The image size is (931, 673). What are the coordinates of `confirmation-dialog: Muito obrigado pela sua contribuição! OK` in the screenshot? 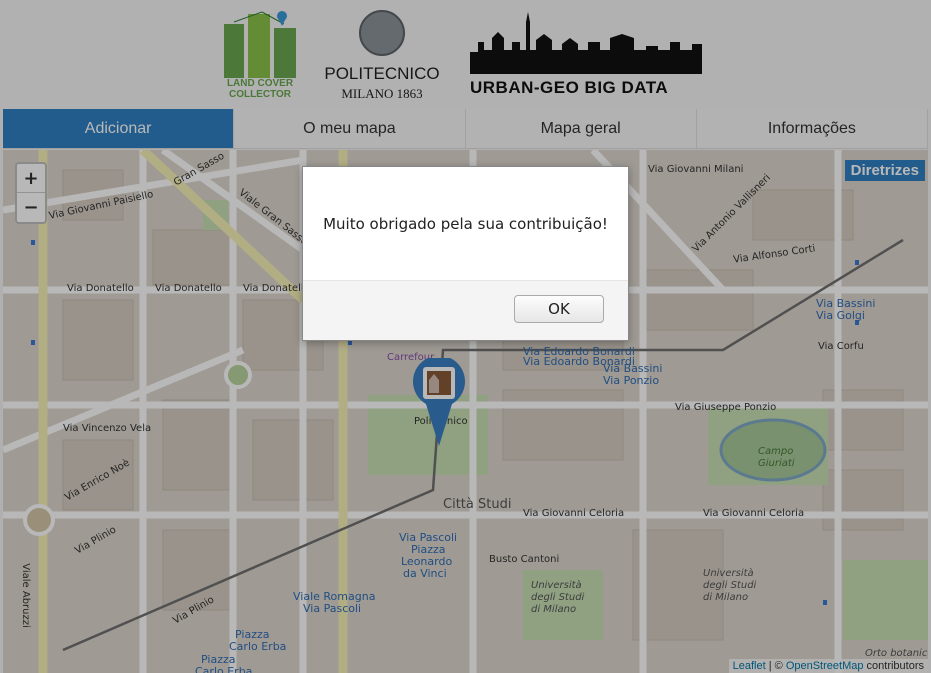 It's located at (465, 253).